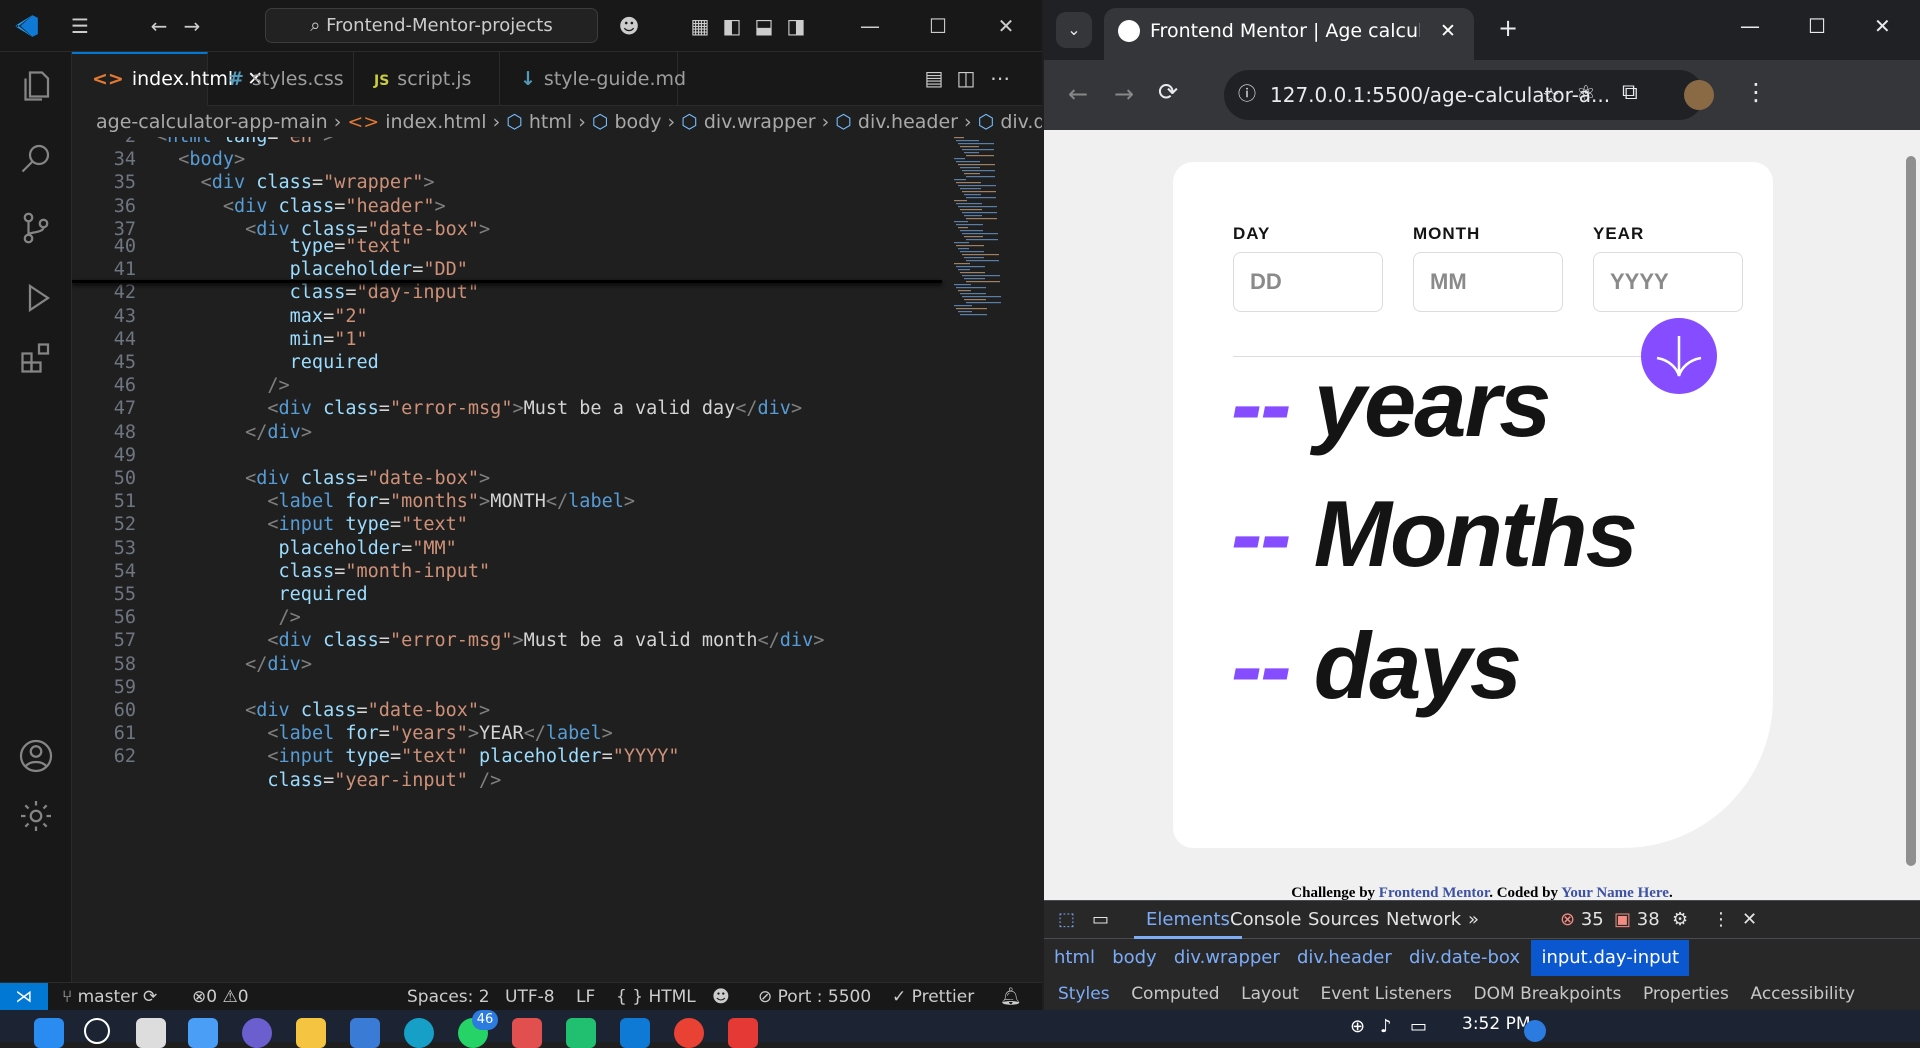 This screenshot has height=1048, width=1920. What do you see at coordinates (1668, 282) in the screenshot?
I see `year-input: YYYY` at bounding box center [1668, 282].